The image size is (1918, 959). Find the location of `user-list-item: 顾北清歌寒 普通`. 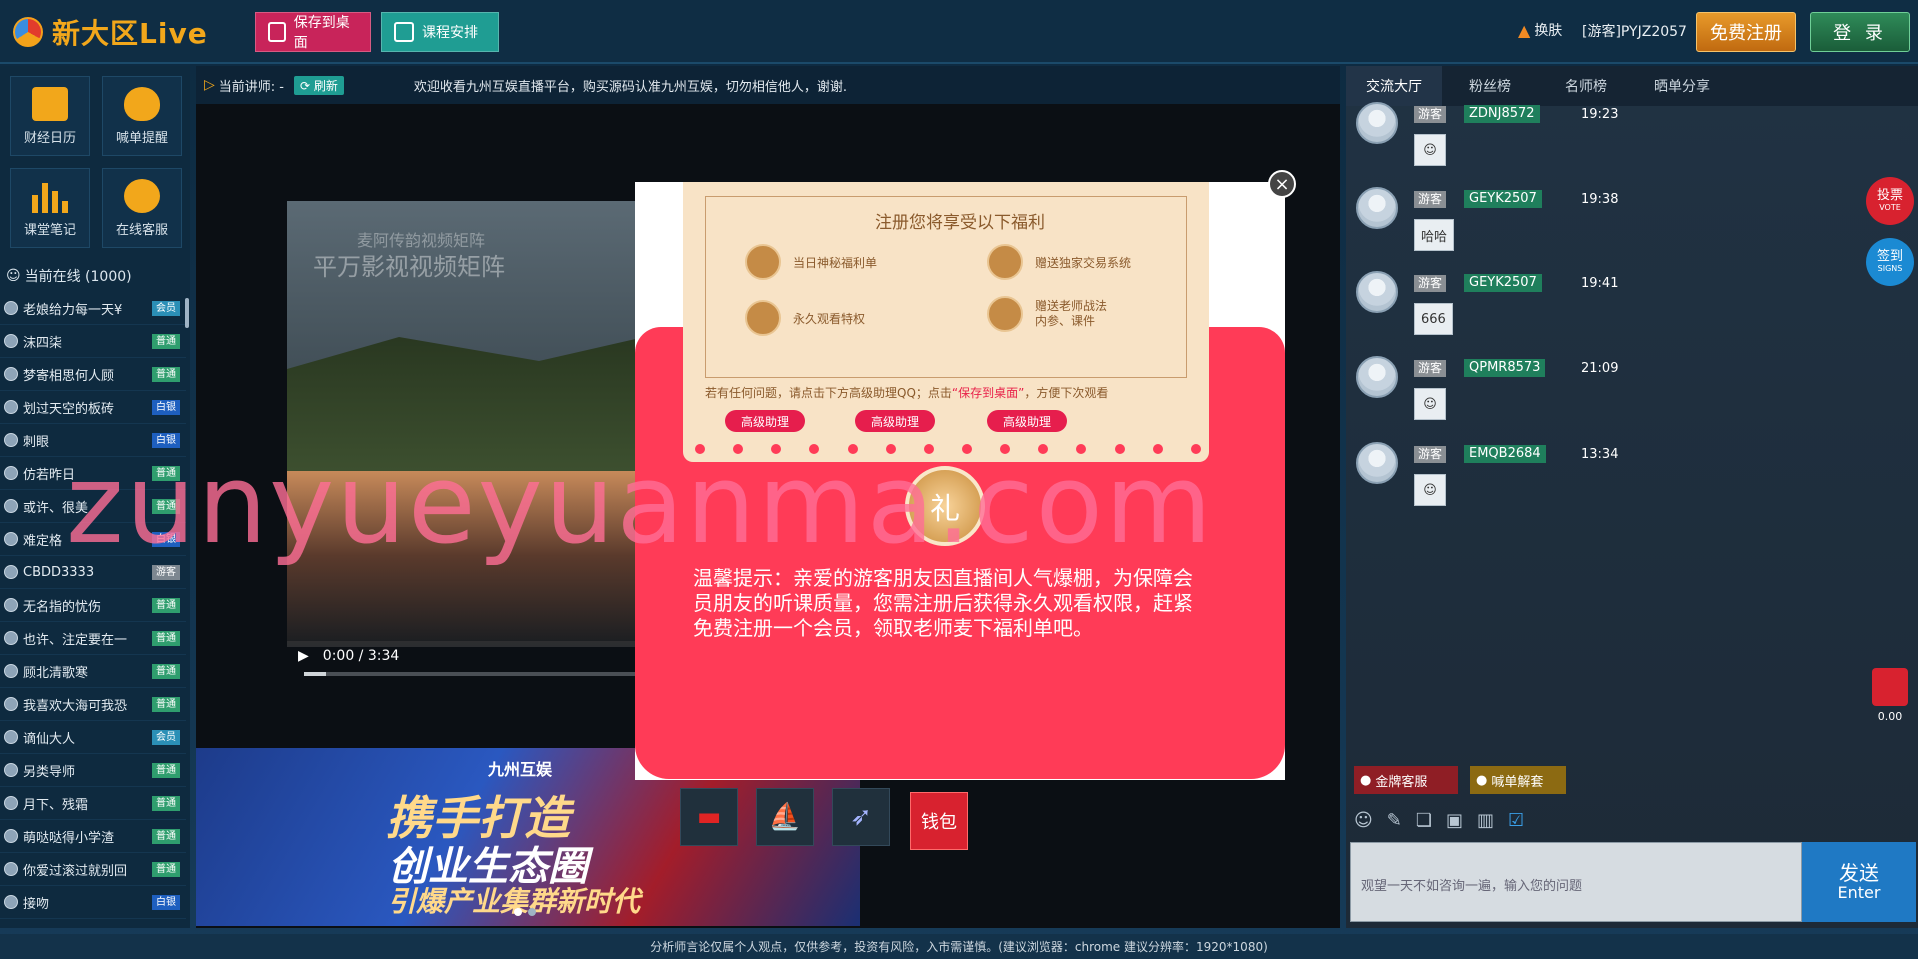

user-list-item: 顾北清歌寒 普通 is located at coordinates (93, 671).